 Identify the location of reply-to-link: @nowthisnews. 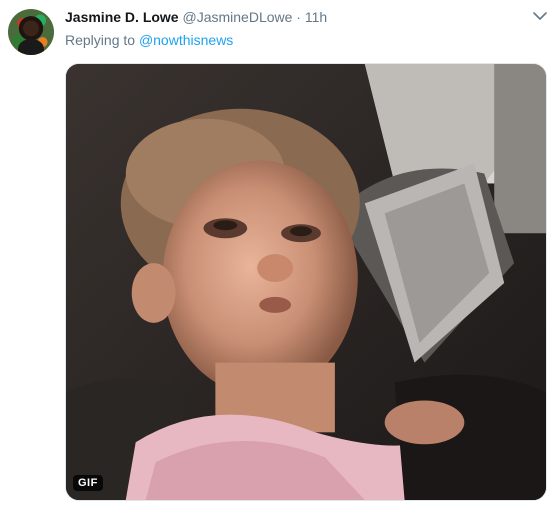
(186, 40).